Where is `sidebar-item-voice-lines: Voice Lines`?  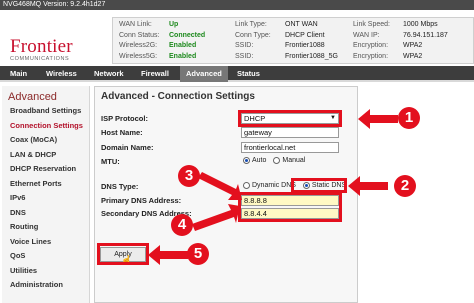 sidebar-item-voice-lines: Voice Lines is located at coordinates (45, 242).